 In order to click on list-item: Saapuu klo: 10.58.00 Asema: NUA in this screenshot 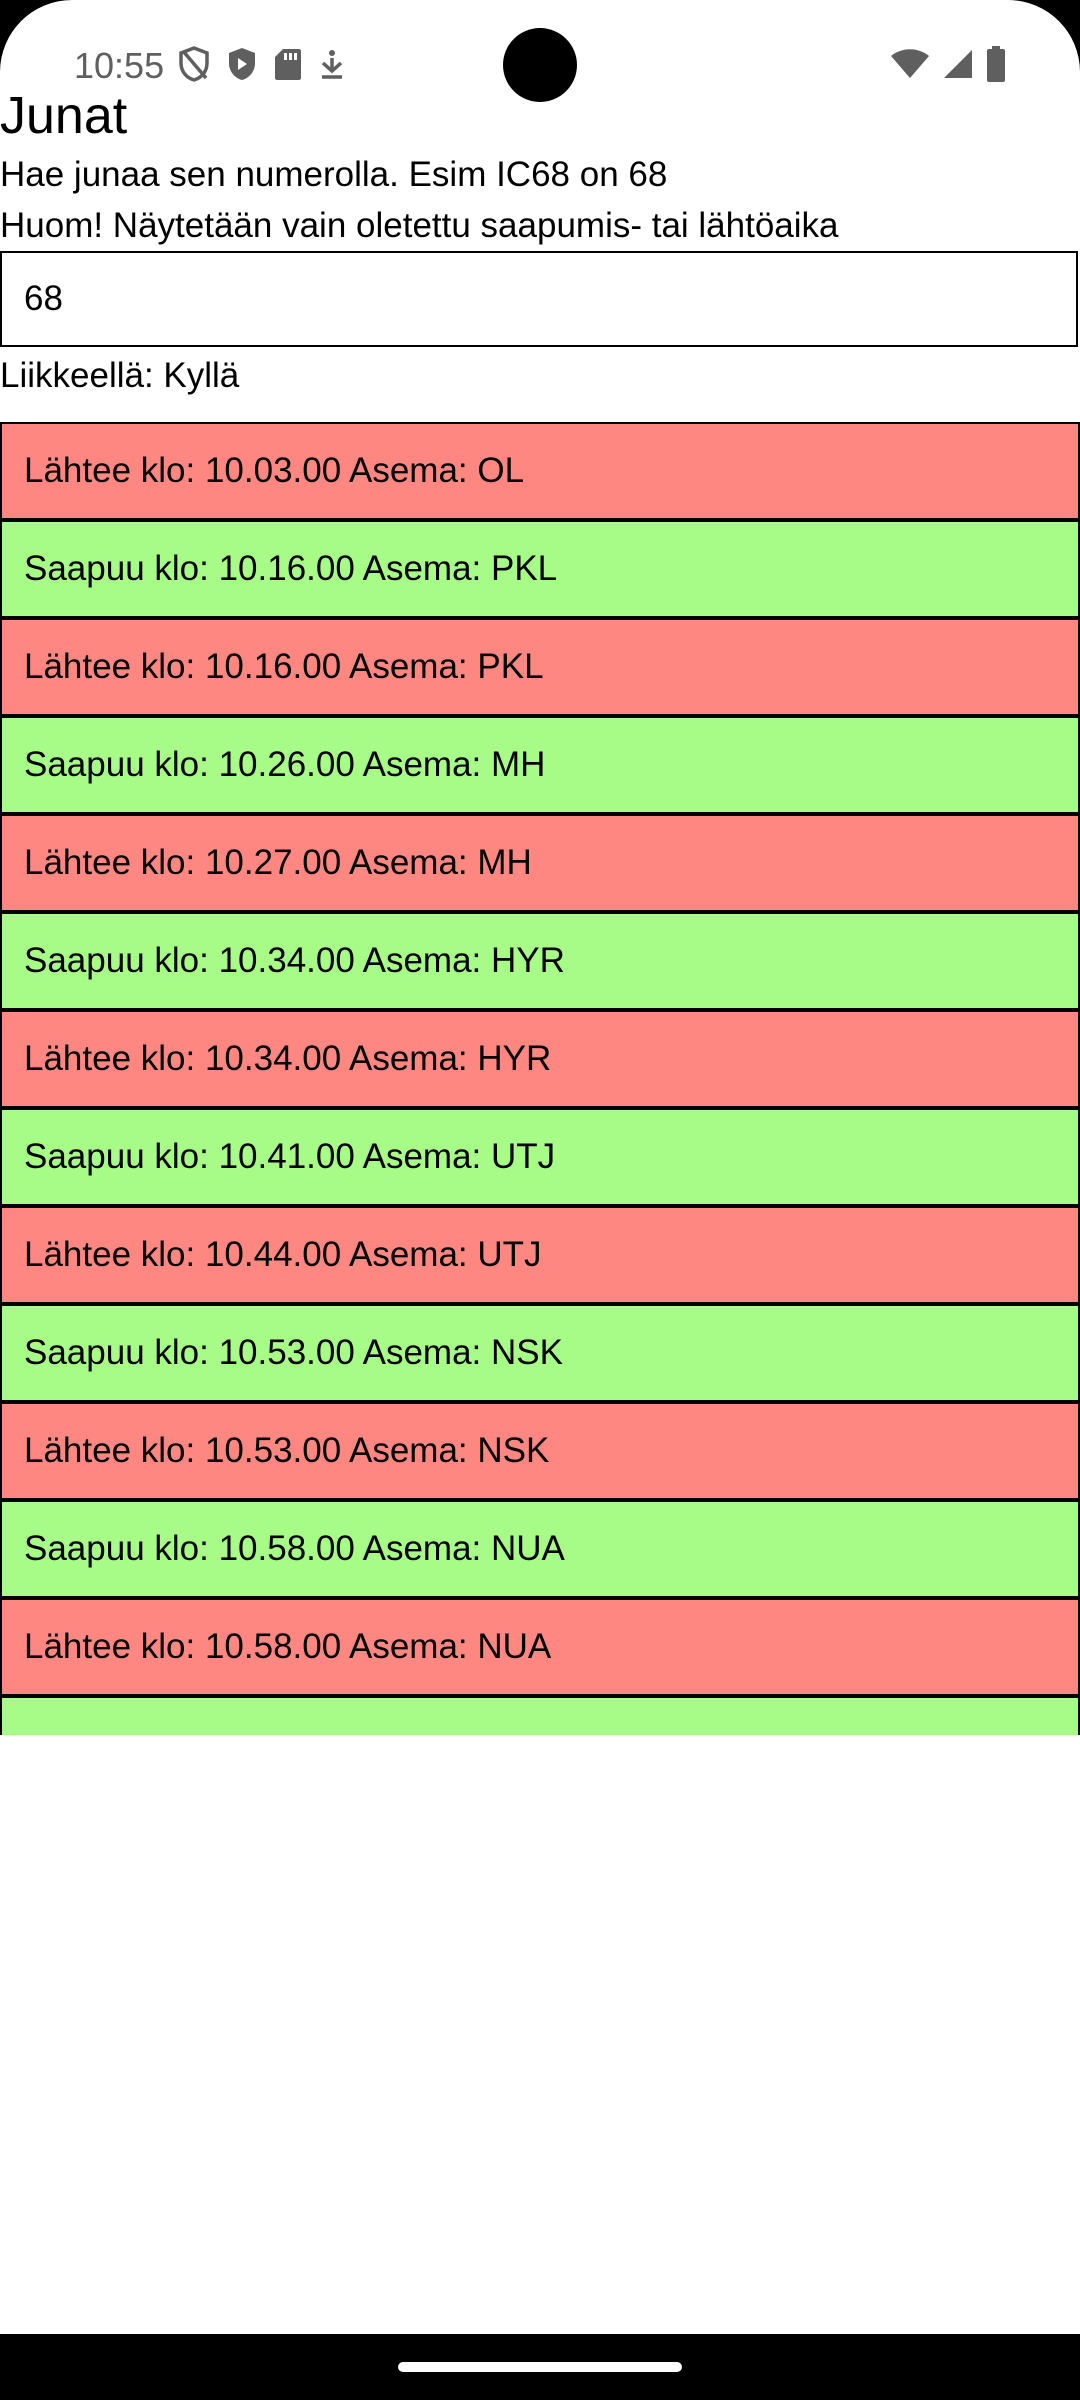, I will do `click(540, 1549)`.